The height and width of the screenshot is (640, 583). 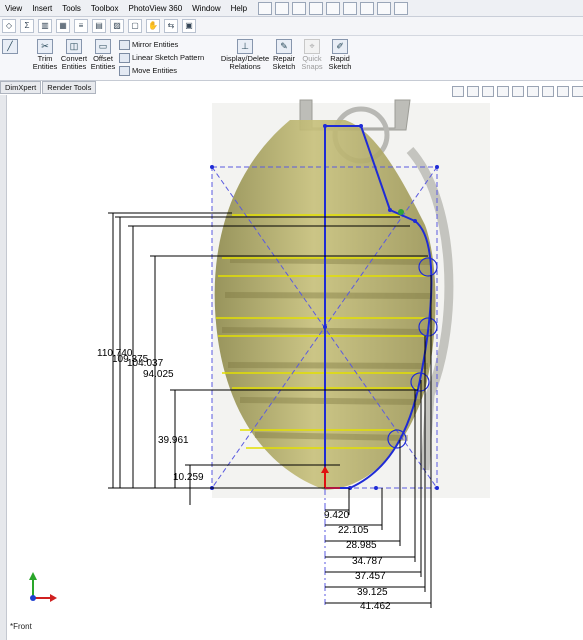 What do you see at coordinates (155, 8) in the screenshot?
I see `menu-photoview: PhotoView 360` at bounding box center [155, 8].